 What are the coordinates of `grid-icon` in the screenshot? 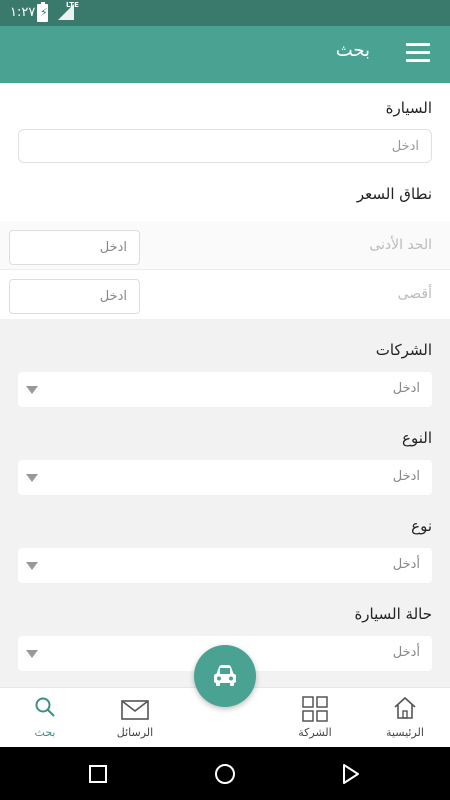 It's located at (315, 709).